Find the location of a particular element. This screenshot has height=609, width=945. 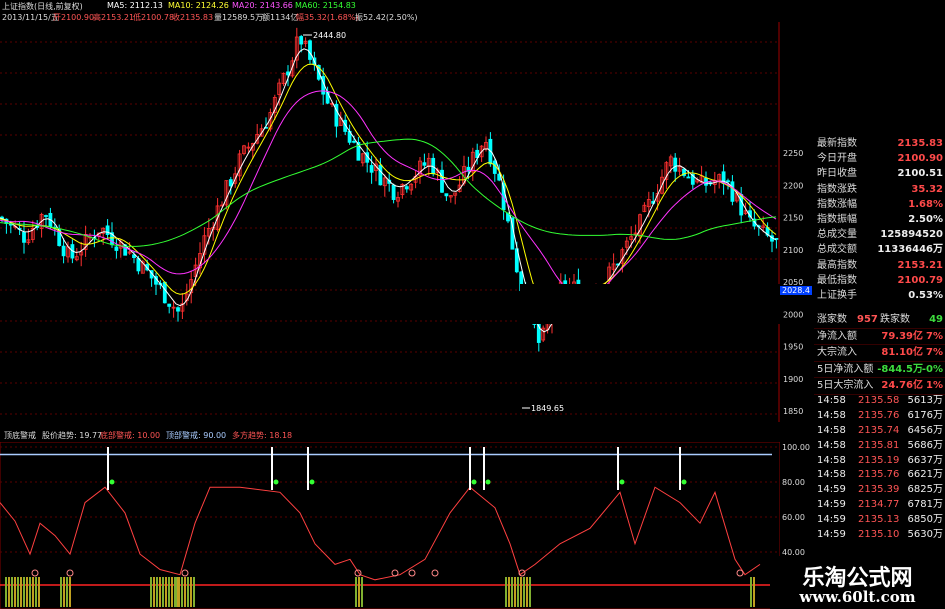

tick-row: 14:58 2135.76 6176万 is located at coordinates (879, 415).